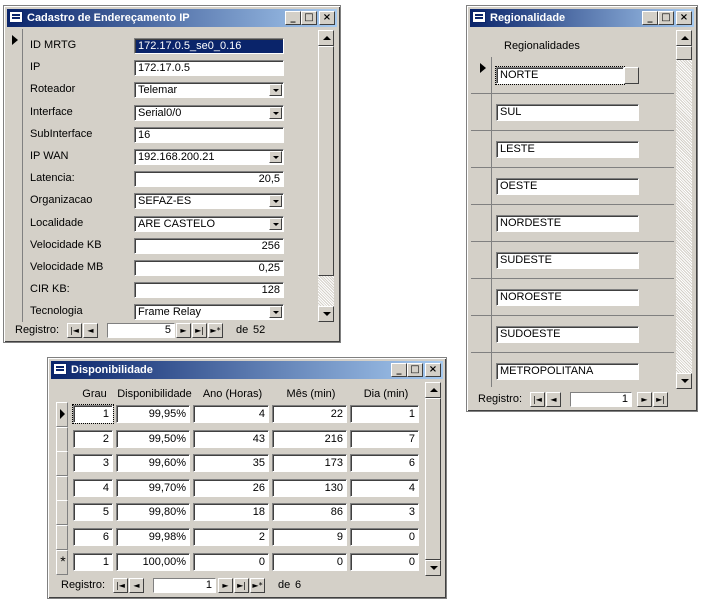 This screenshot has height=611, width=709. I want to click on table-cell: 173, so click(309, 463).